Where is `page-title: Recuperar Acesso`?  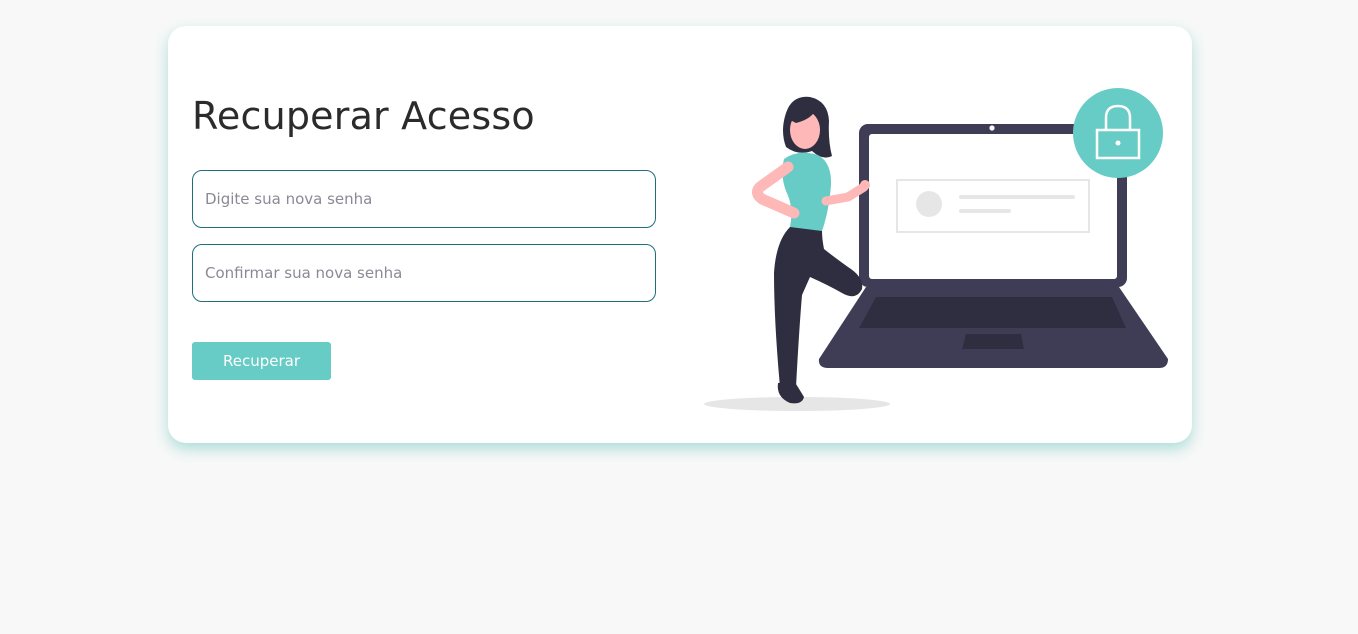
page-title: Recuperar Acesso is located at coordinates (363, 116).